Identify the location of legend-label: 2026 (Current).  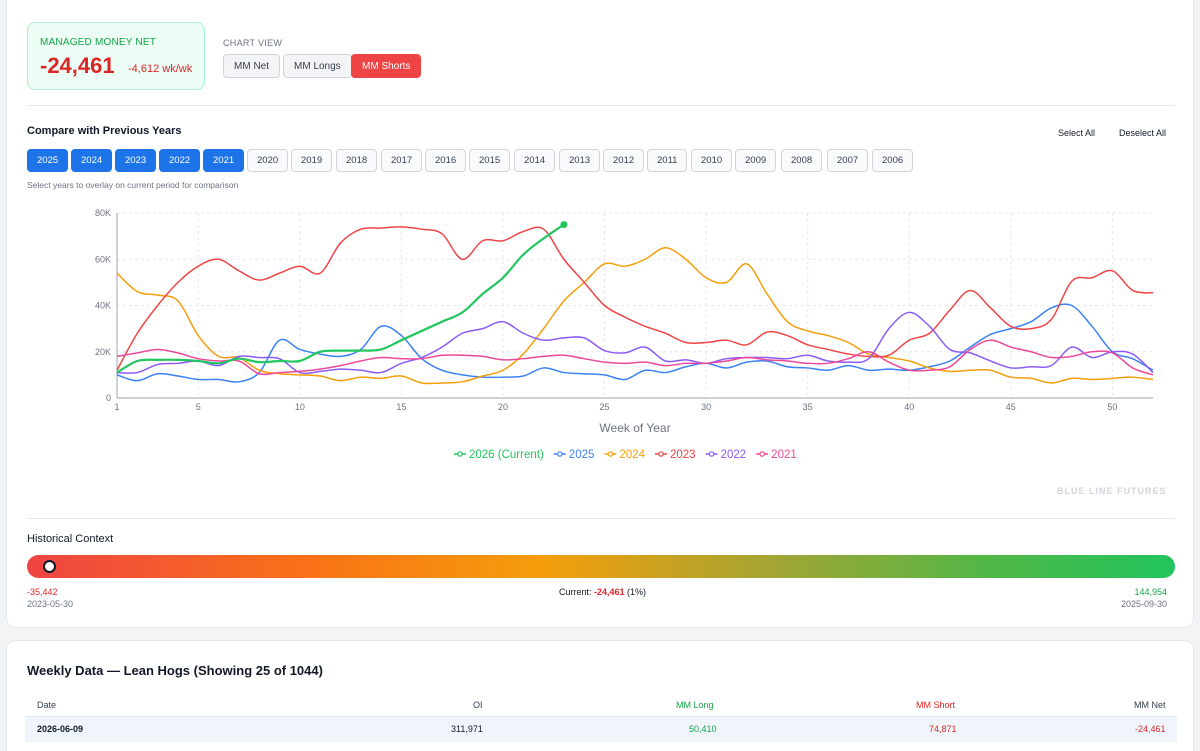
(506, 455).